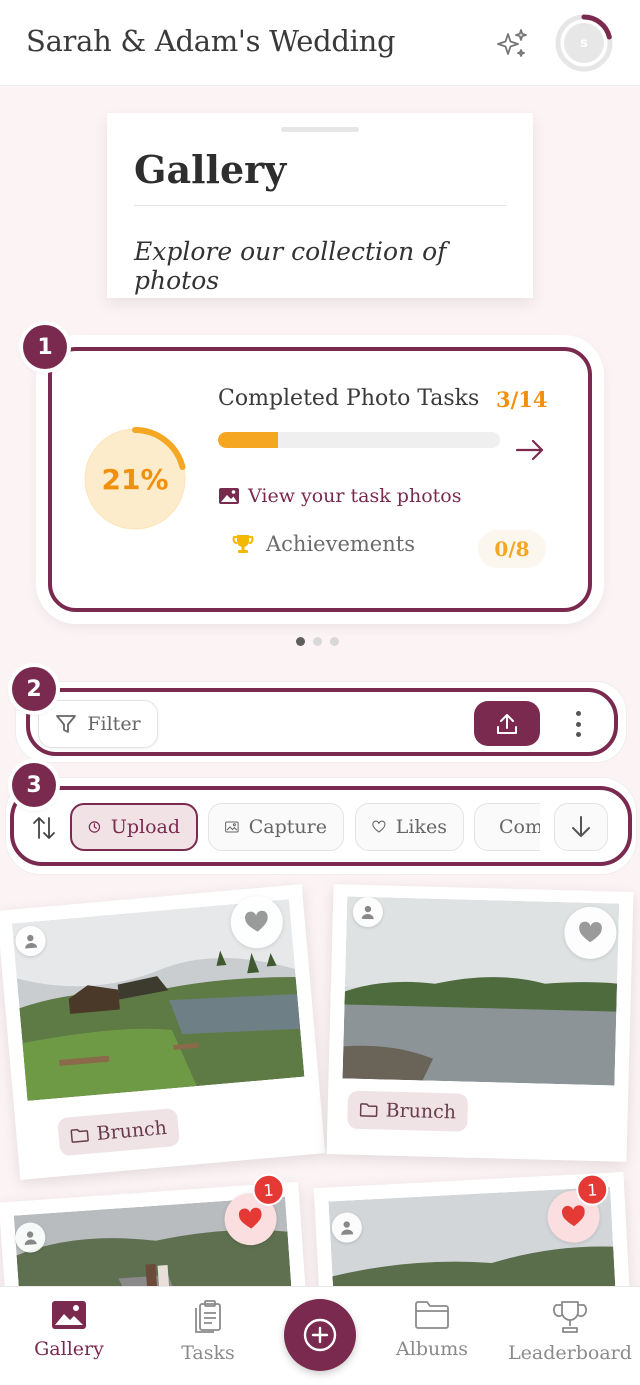 The height and width of the screenshot is (1385, 640). What do you see at coordinates (320, 129) in the screenshot?
I see `drag-handle` at bounding box center [320, 129].